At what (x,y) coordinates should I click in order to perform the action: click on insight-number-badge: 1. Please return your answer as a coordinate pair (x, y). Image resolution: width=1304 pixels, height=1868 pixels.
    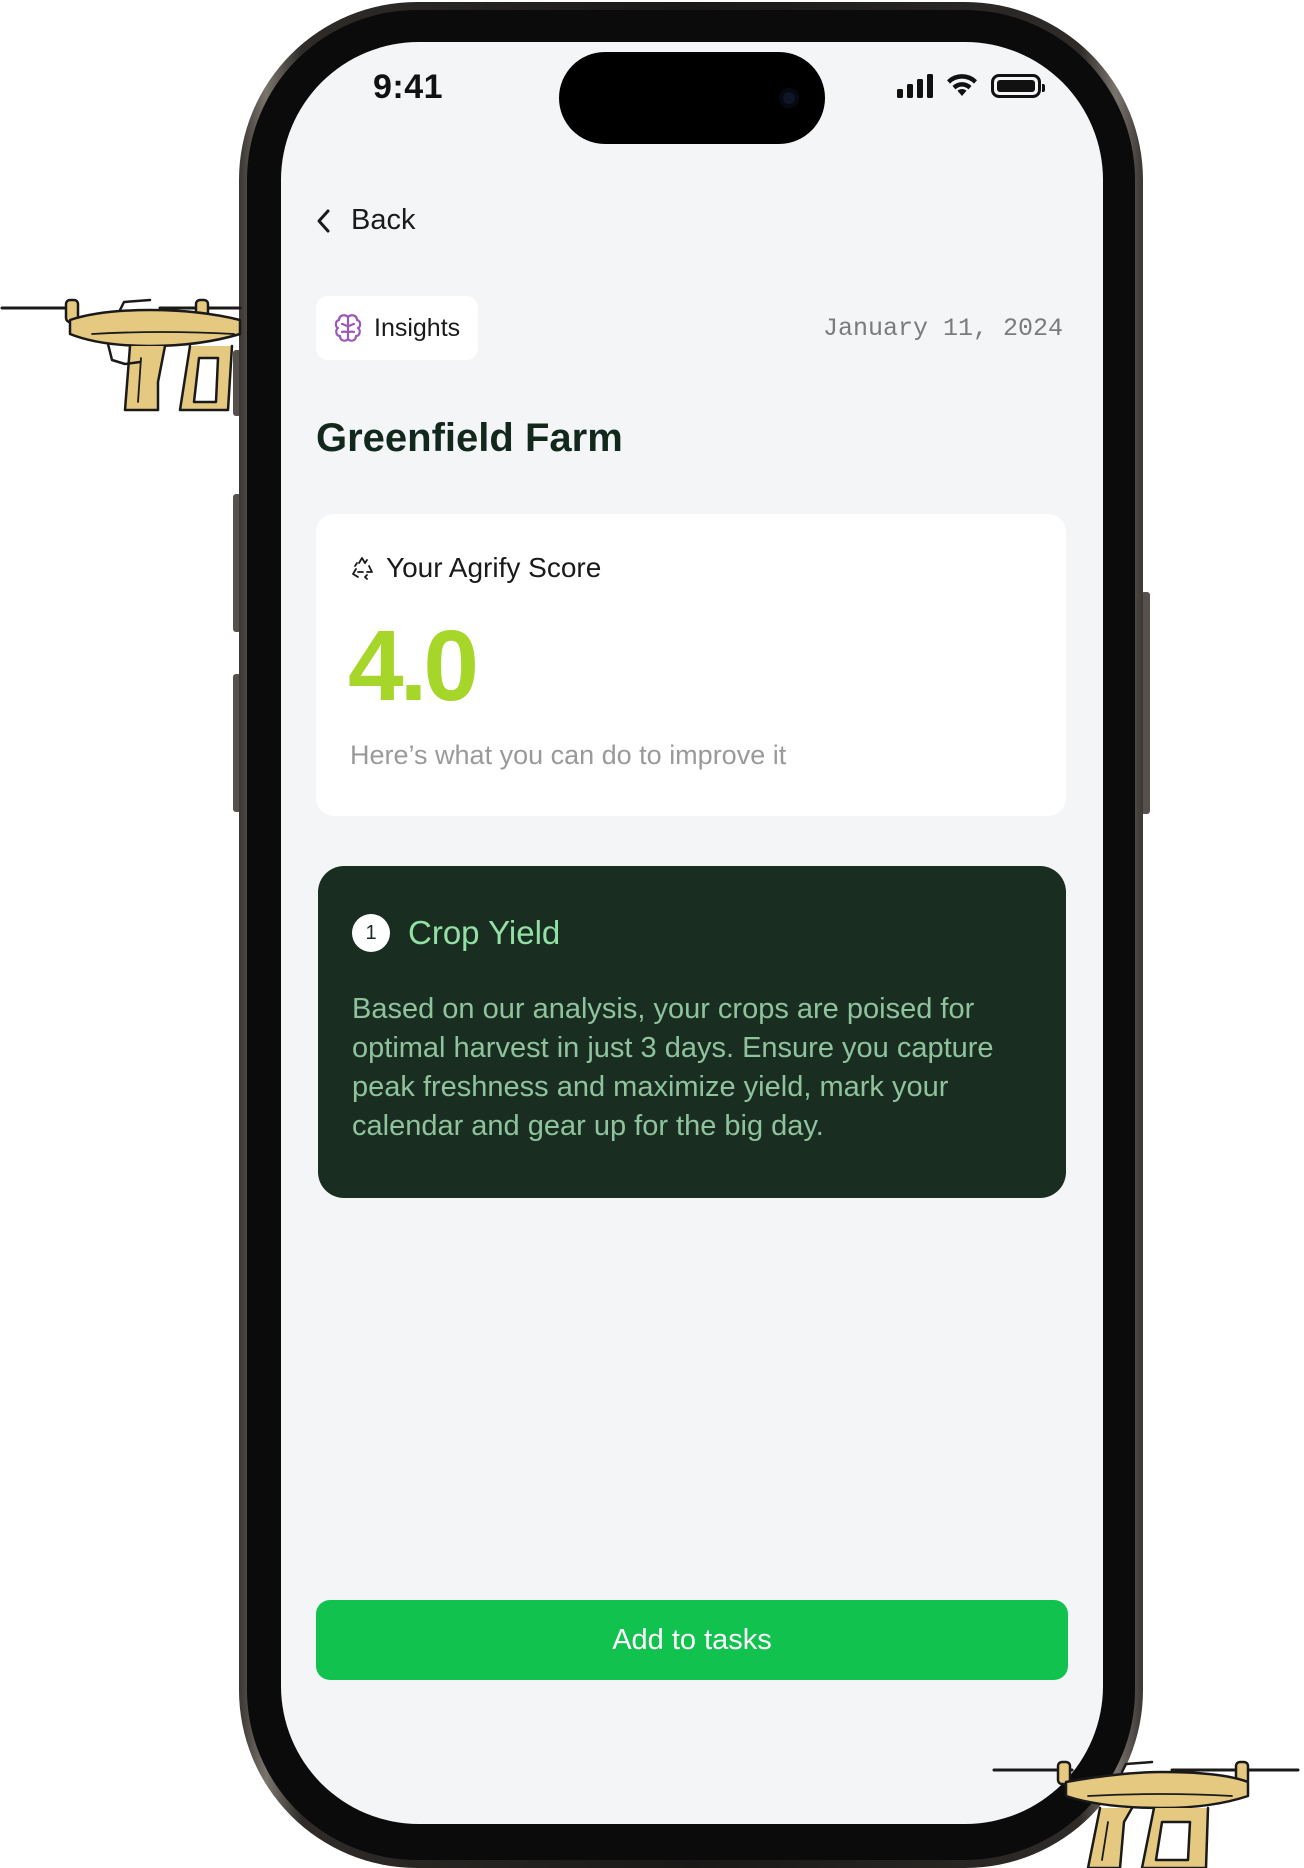
    Looking at the image, I should click on (371, 933).